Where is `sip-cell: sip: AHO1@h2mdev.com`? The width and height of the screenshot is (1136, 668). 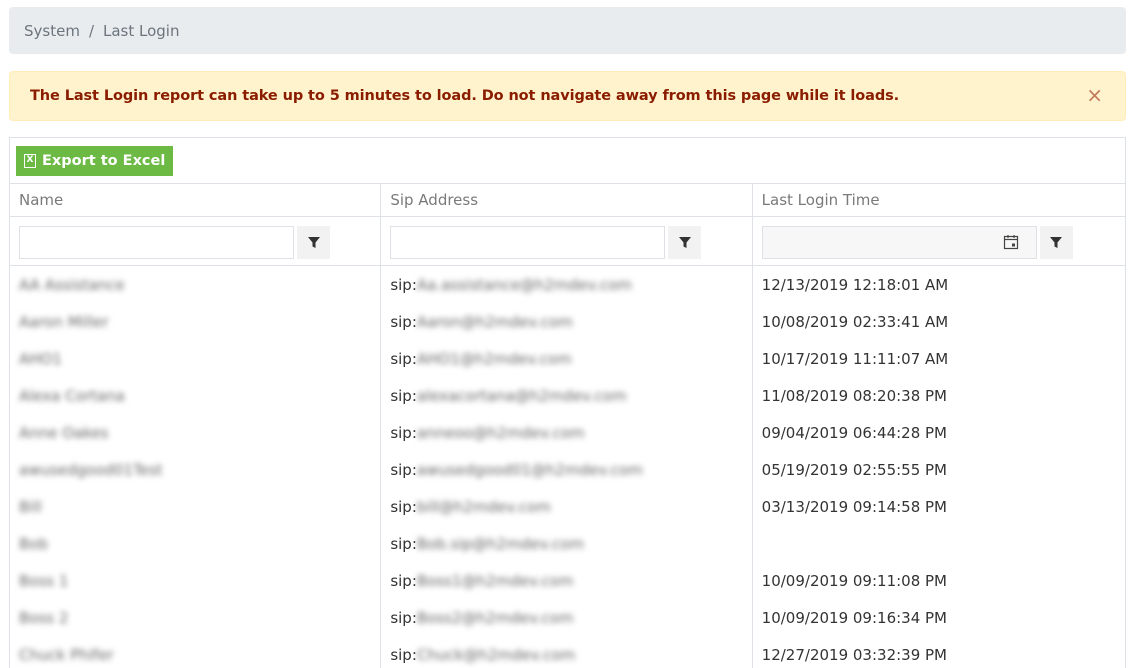 sip-cell: sip: AHO1@h2mdev.com is located at coordinates (567, 358).